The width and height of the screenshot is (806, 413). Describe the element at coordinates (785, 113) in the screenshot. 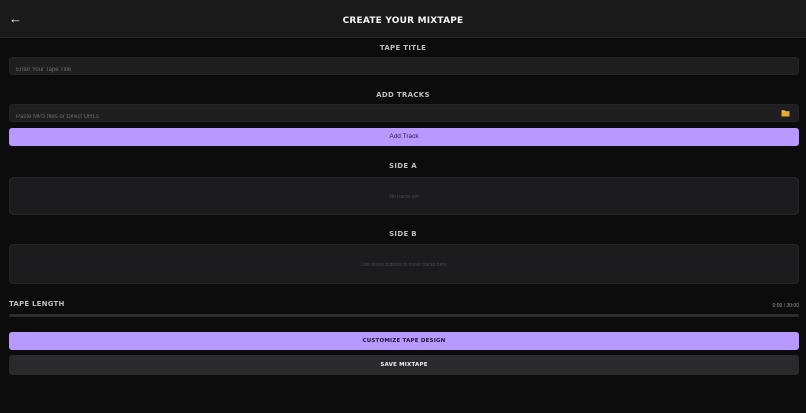

I see `folder-icon` at that location.